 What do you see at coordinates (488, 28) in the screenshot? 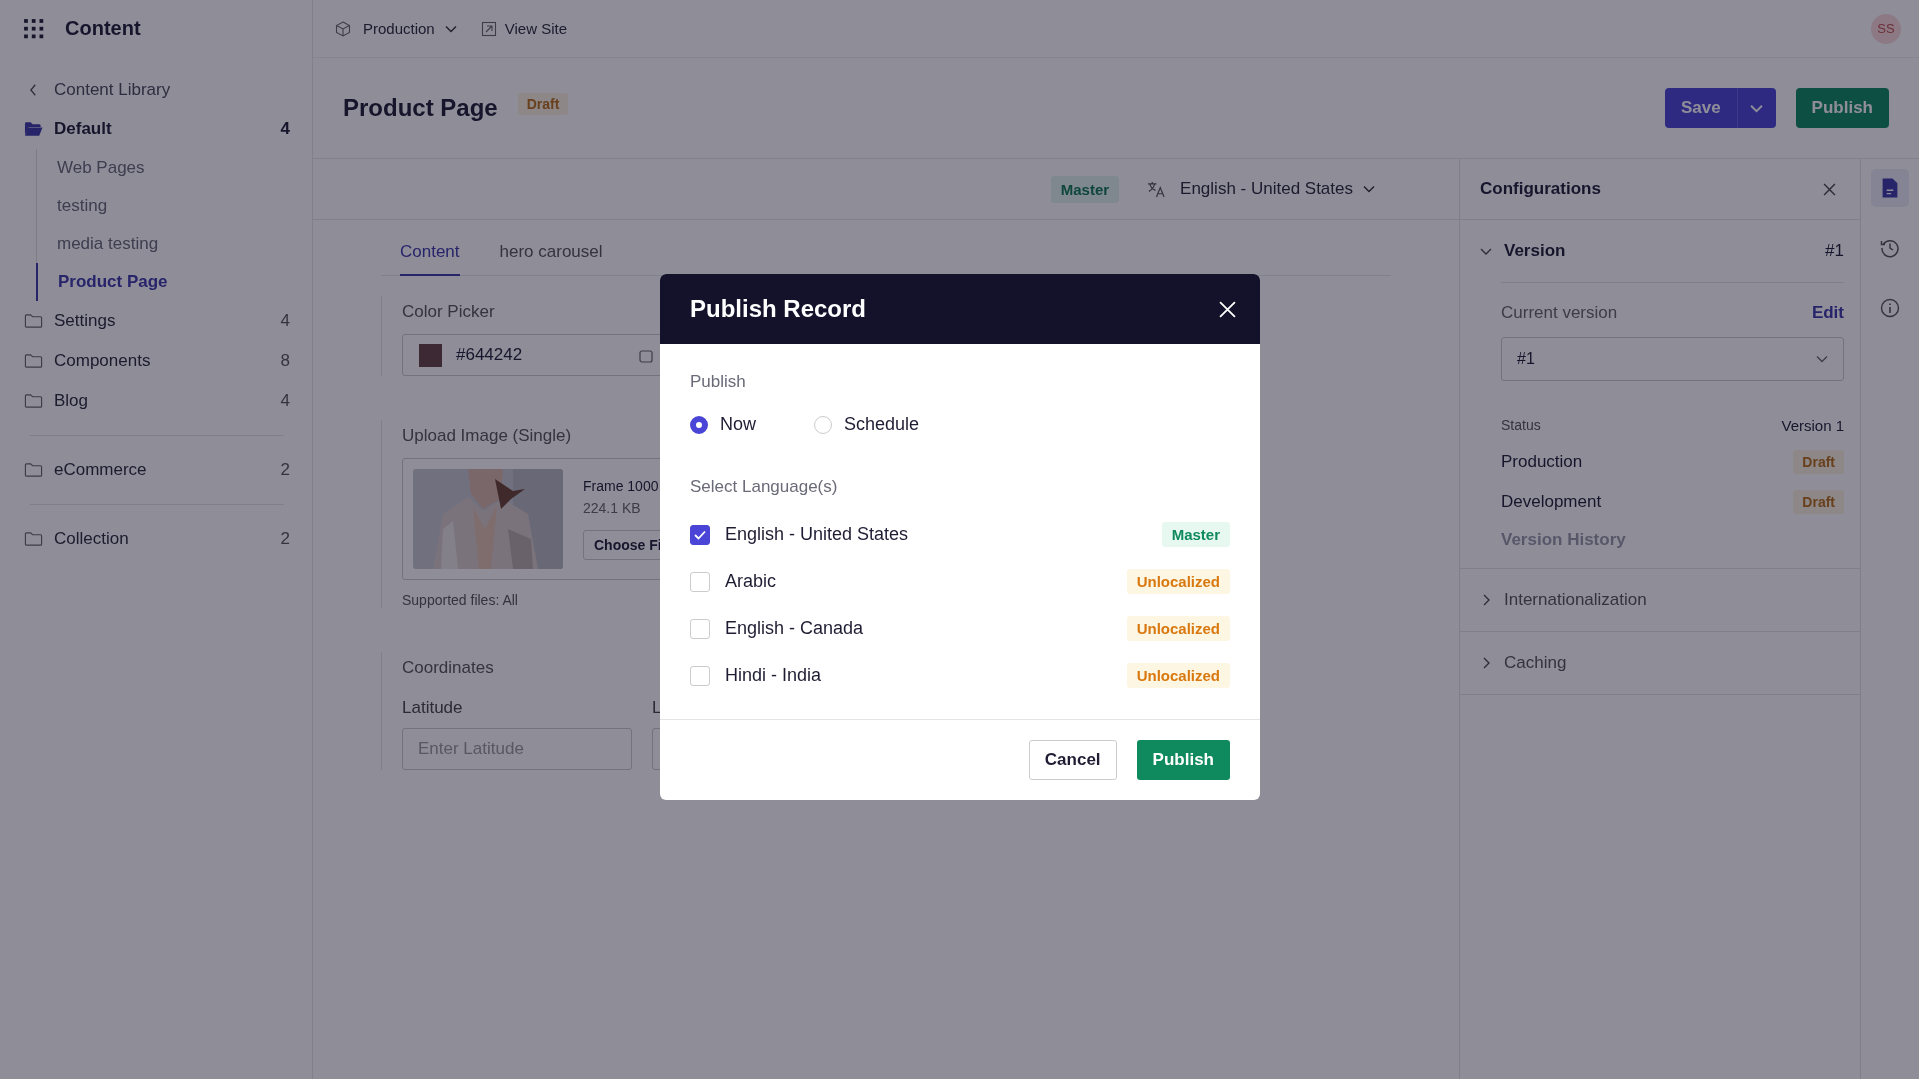
I see `external-link-icon` at bounding box center [488, 28].